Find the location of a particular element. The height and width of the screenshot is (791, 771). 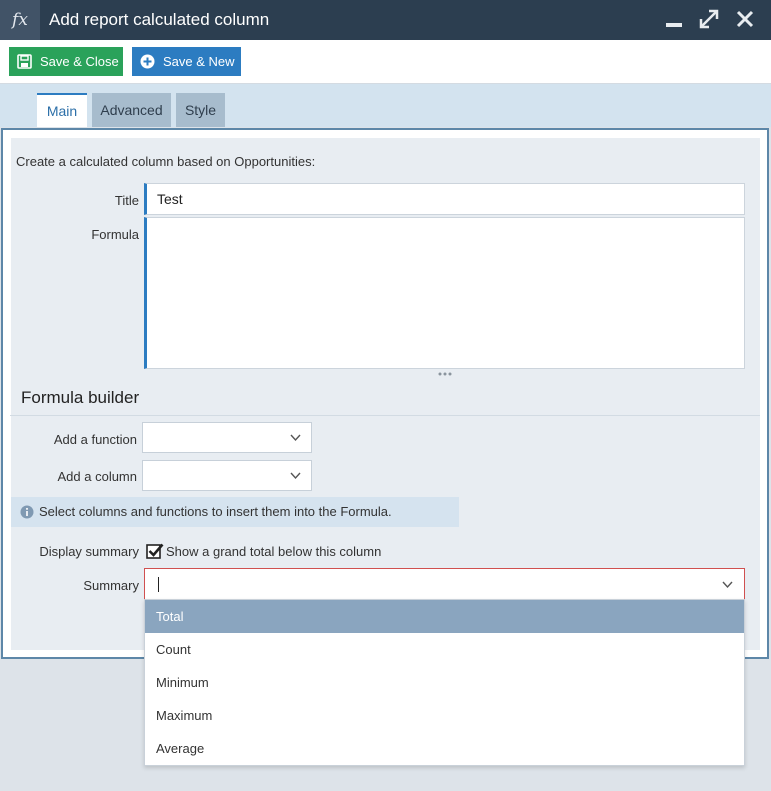

title-label: Title is located at coordinates (126, 200).